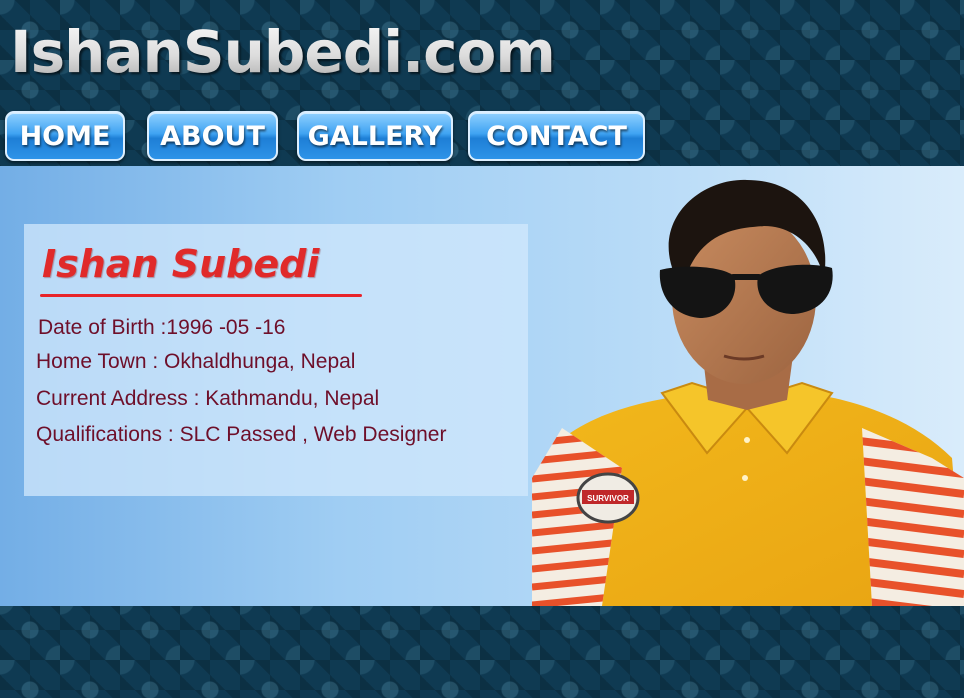 Image resolution: width=964 pixels, height=698 pixels. Describe the element at coordinates (212, 136) in the screenshot. I see `nav-about-button: ABOUT` at that location.